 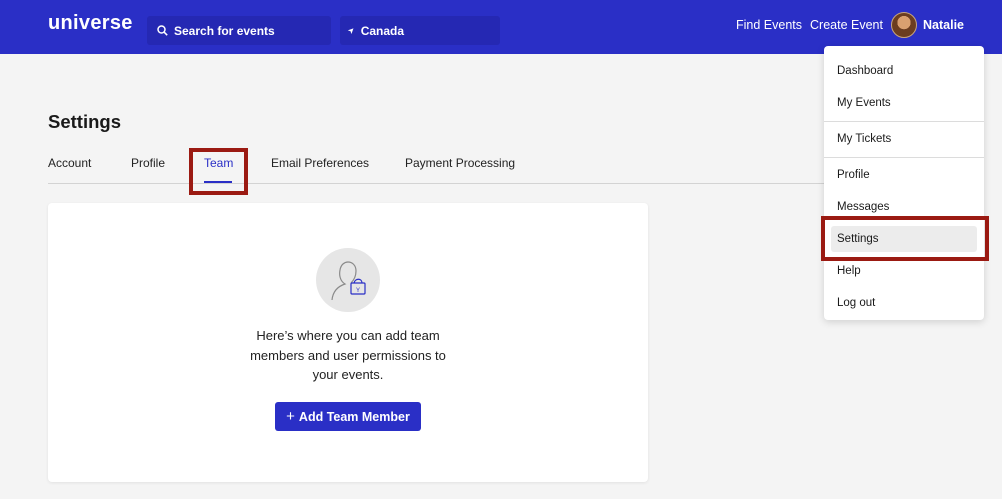 I want to click on menu-item-my-events: My Events, so click(x=904, y=103).